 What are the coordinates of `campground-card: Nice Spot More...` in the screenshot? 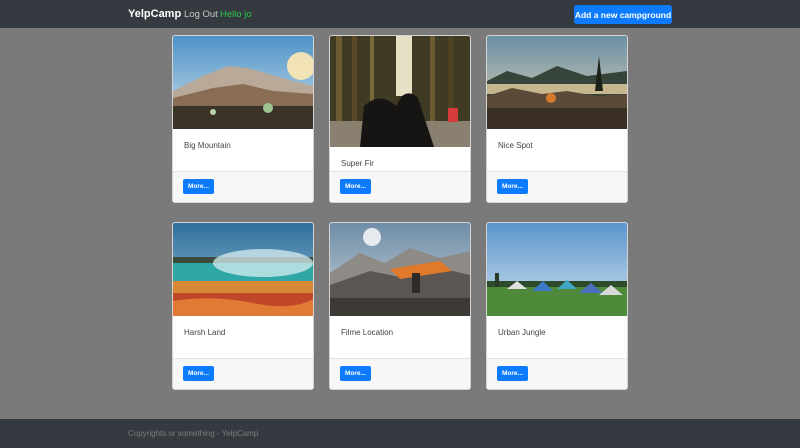 It's located at (557, 119).